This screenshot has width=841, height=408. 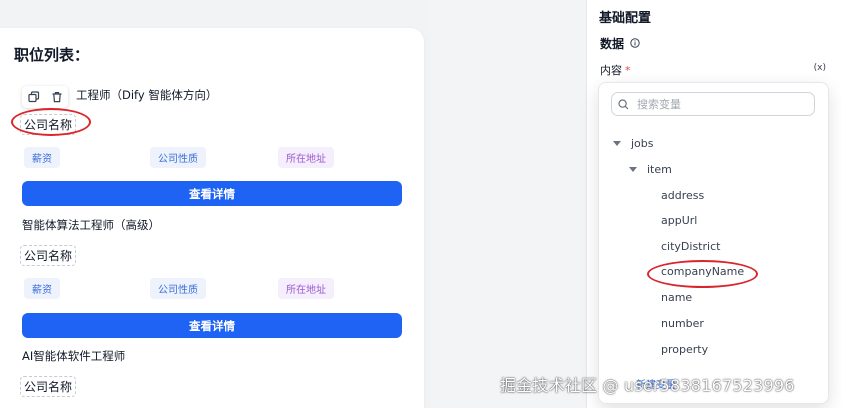 I want to click on tree-leaf-address: address, so click(x=682, y=195).